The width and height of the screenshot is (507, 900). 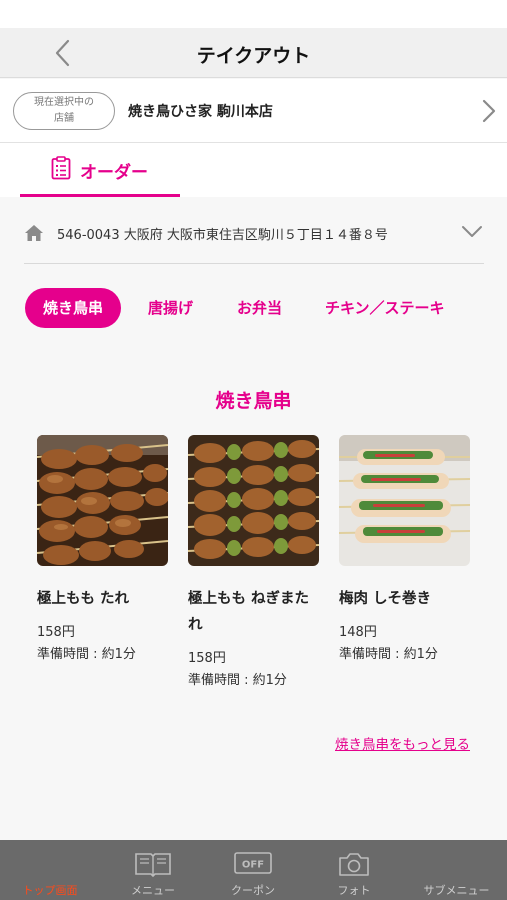 I want to click on store-address: 546-0043 大阪府 大阪市東住吉区駒川５丁目１４番８号, so click(x=222, y=235).